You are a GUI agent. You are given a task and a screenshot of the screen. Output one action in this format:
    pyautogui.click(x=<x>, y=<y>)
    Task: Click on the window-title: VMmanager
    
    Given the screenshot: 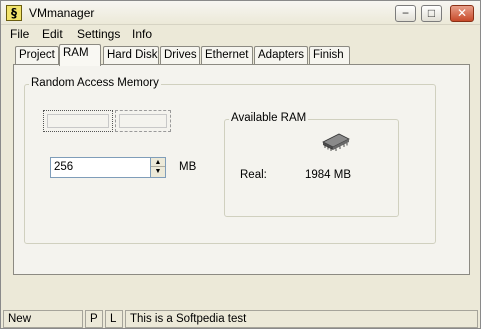 What is the action you would take?
    pyautogui.click(x=62, y=13)
    